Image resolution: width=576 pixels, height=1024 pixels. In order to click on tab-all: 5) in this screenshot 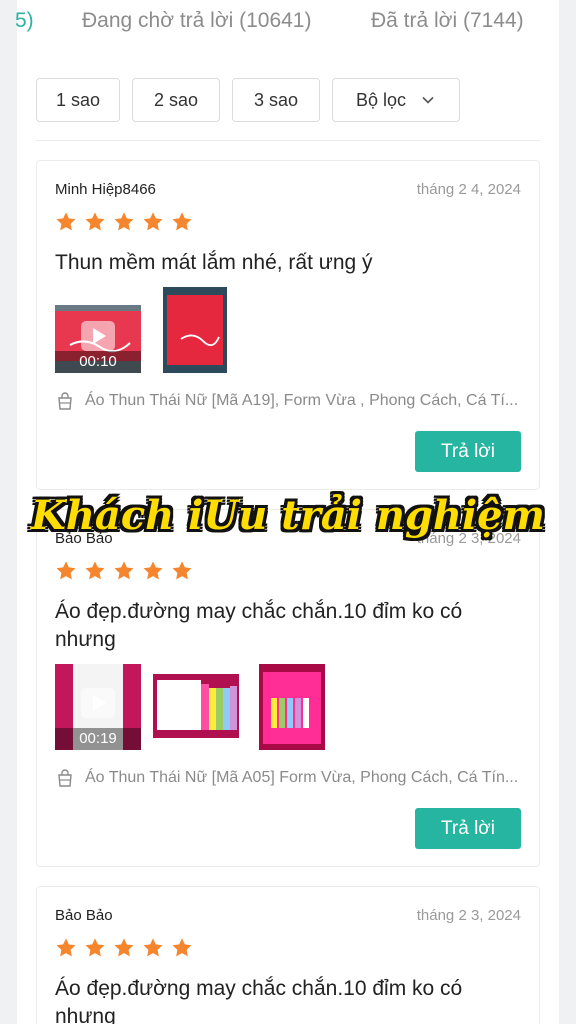, I will do `click(24, 21)`.